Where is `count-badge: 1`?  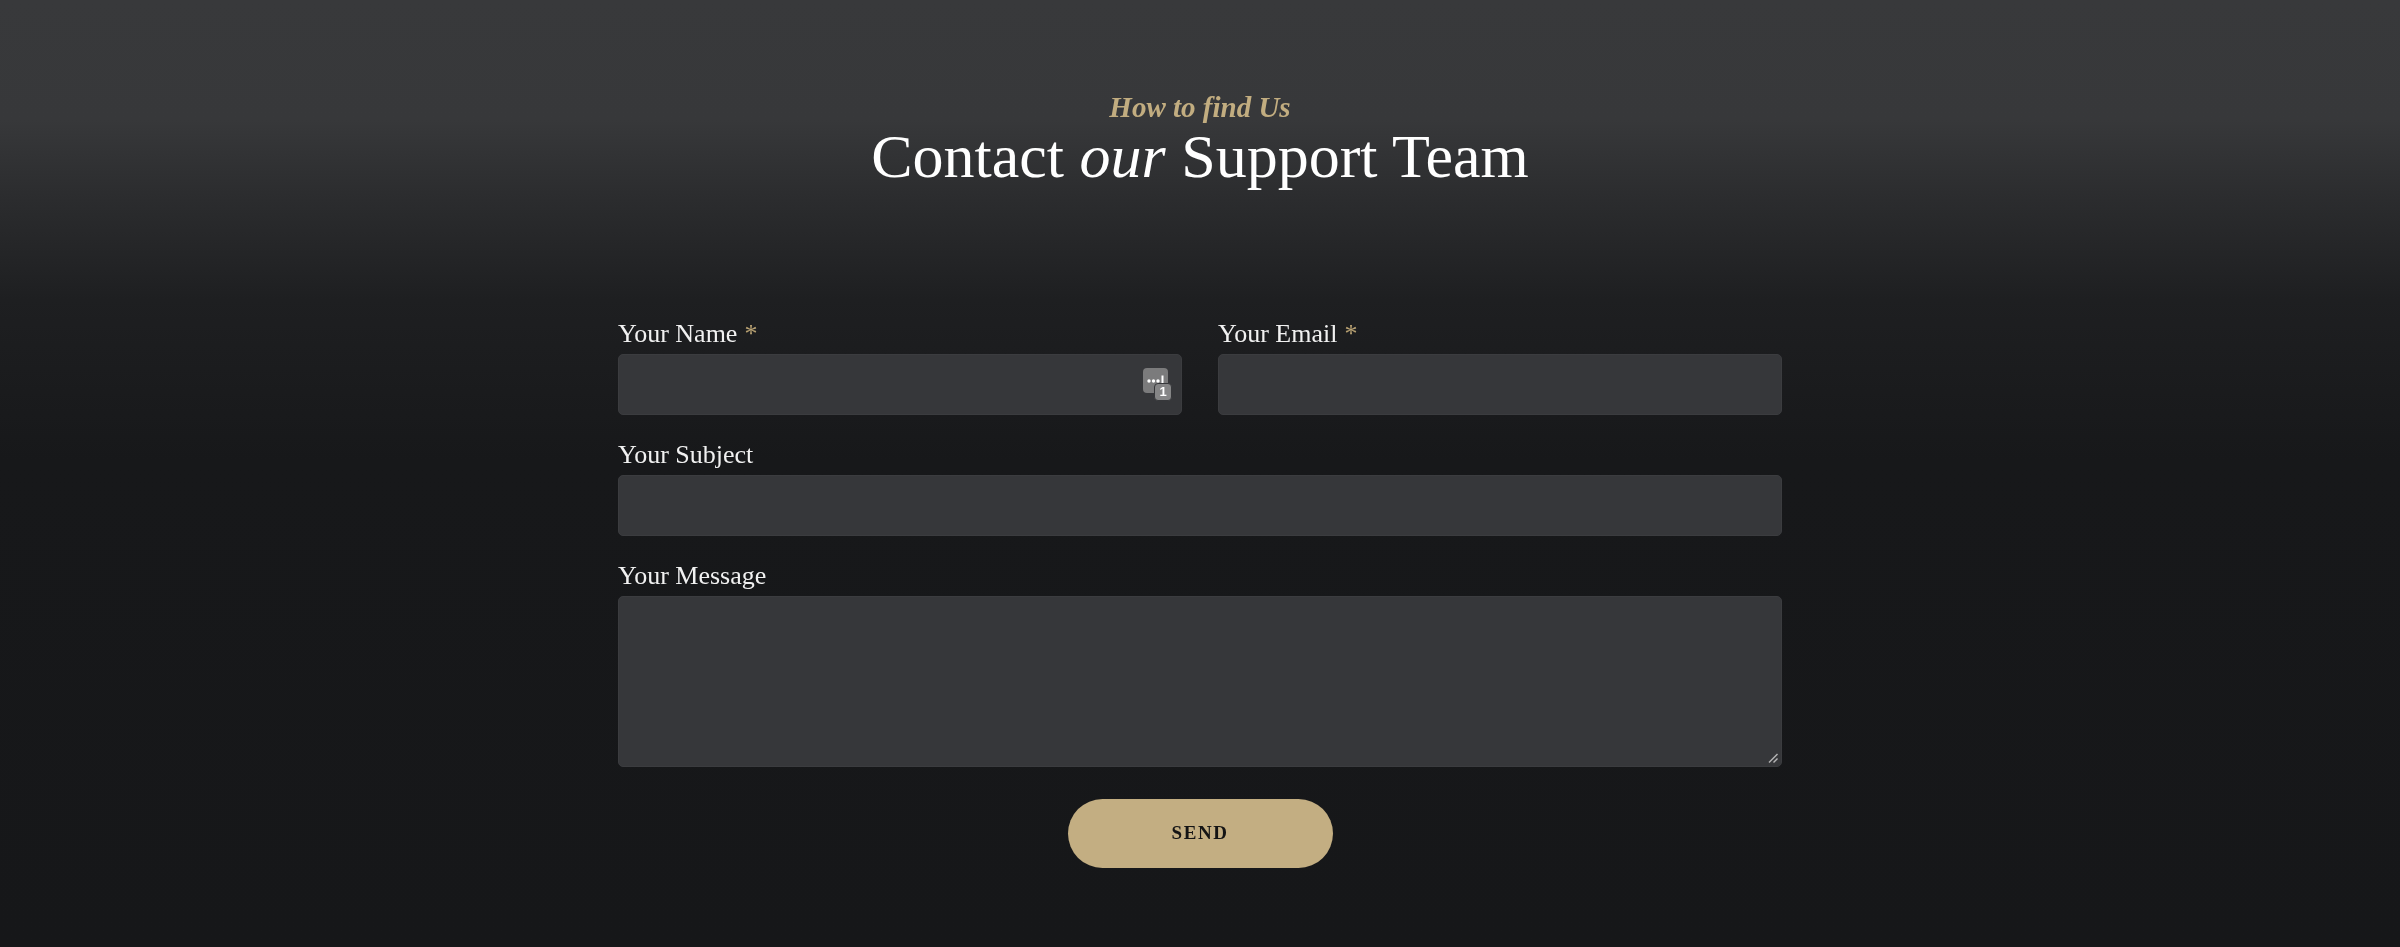 count-badge: 1 is located at coordinates (1163, 392).